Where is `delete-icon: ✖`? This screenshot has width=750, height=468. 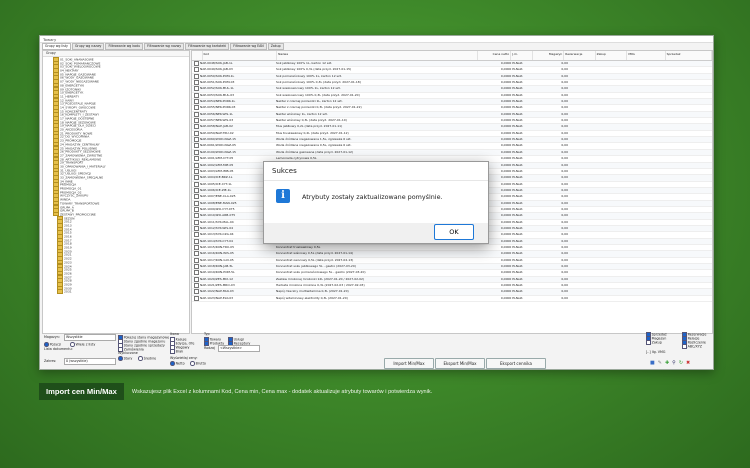
delete-icon: ✖ is located at coordinates (688, 363).